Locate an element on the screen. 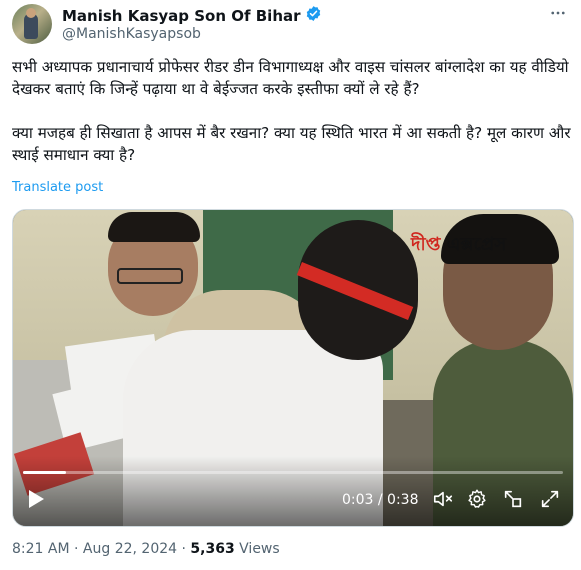 Image resolution: width=581 pixels, height=570 pixels. watermark-part-red: দীপ্ত is located at coordinates (426, 244).